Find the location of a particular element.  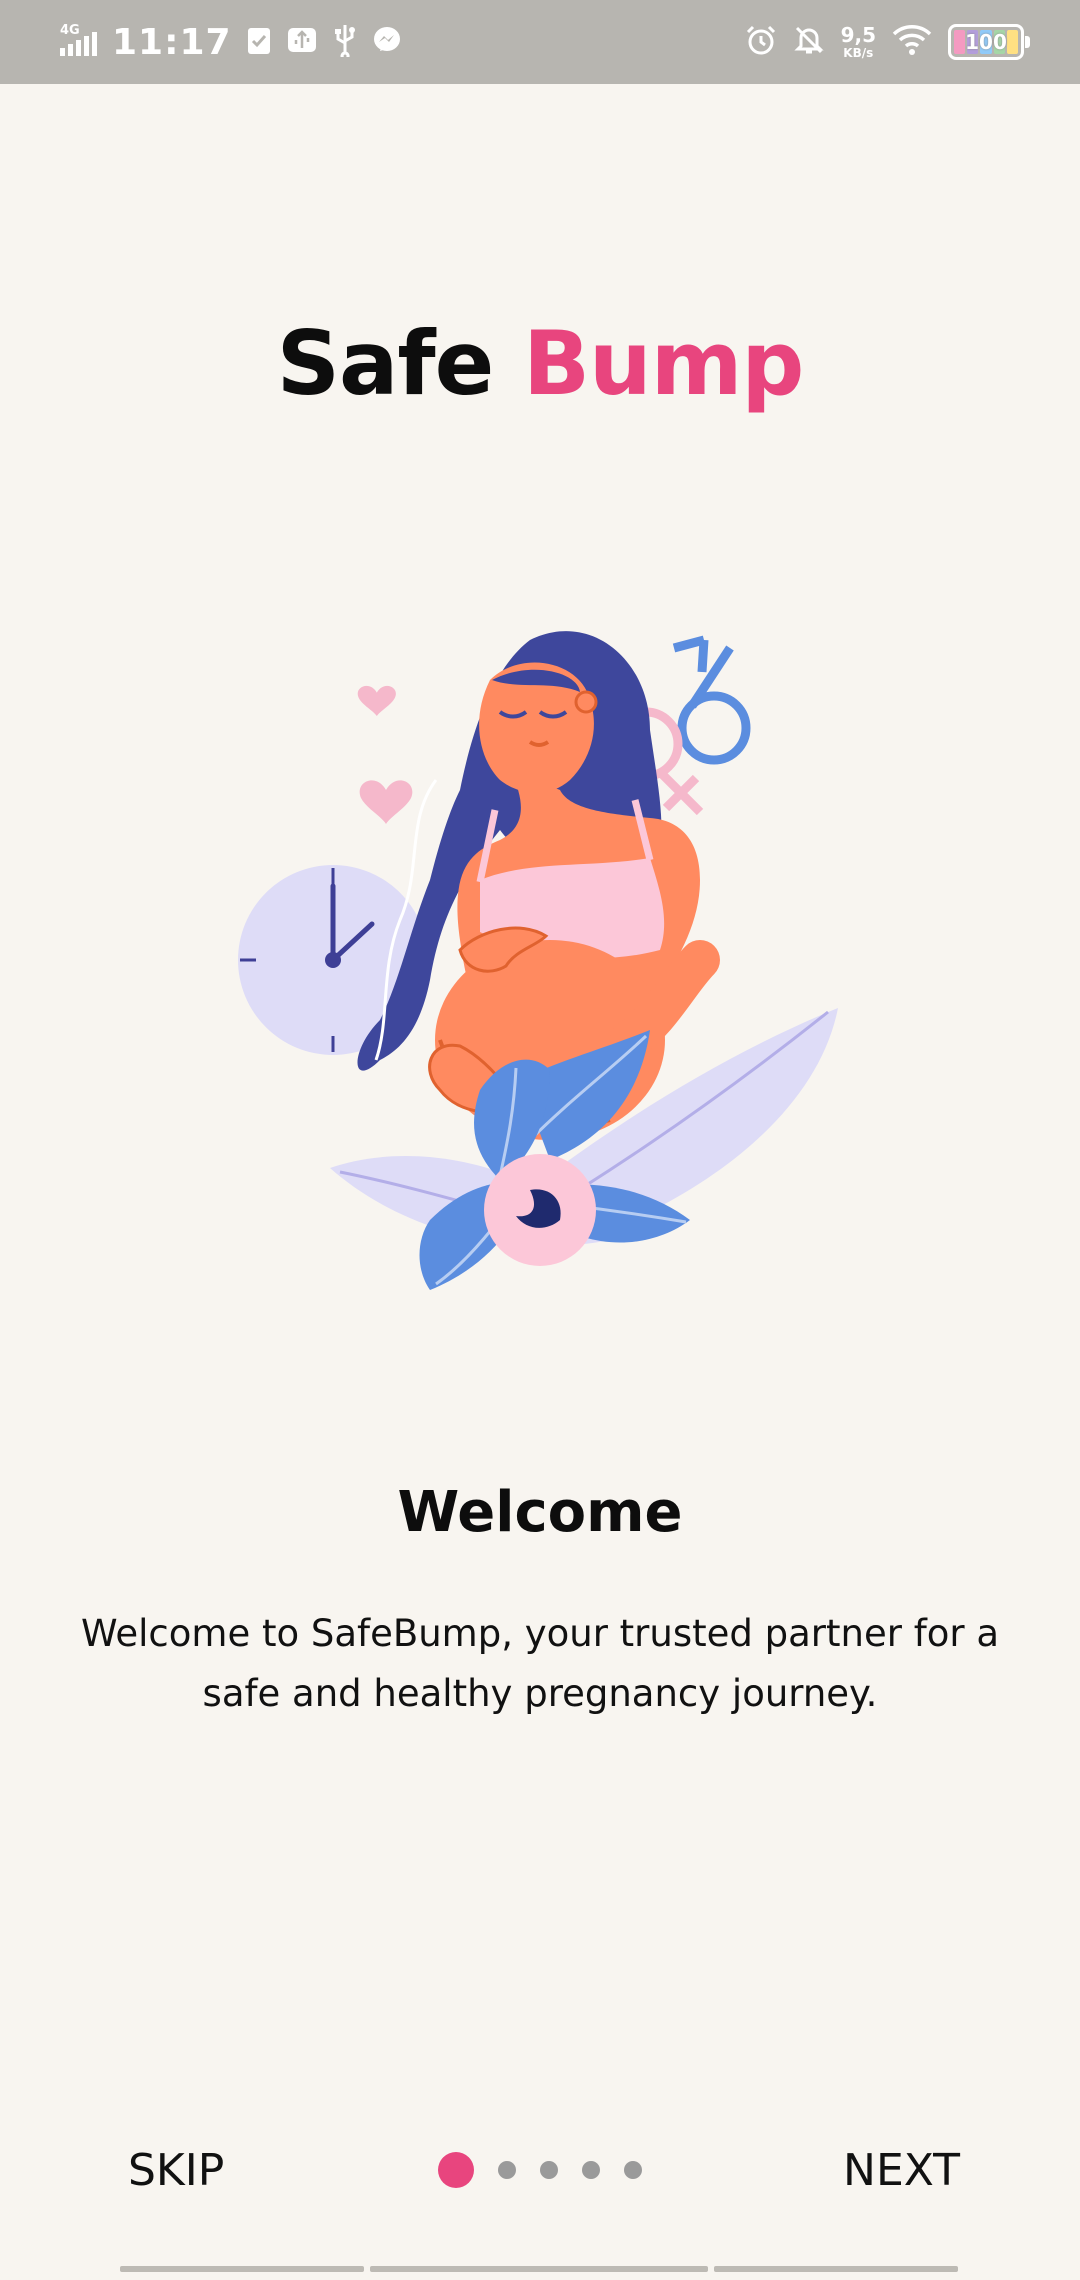

nav-handle-center is located at coordinates (539, 2269).